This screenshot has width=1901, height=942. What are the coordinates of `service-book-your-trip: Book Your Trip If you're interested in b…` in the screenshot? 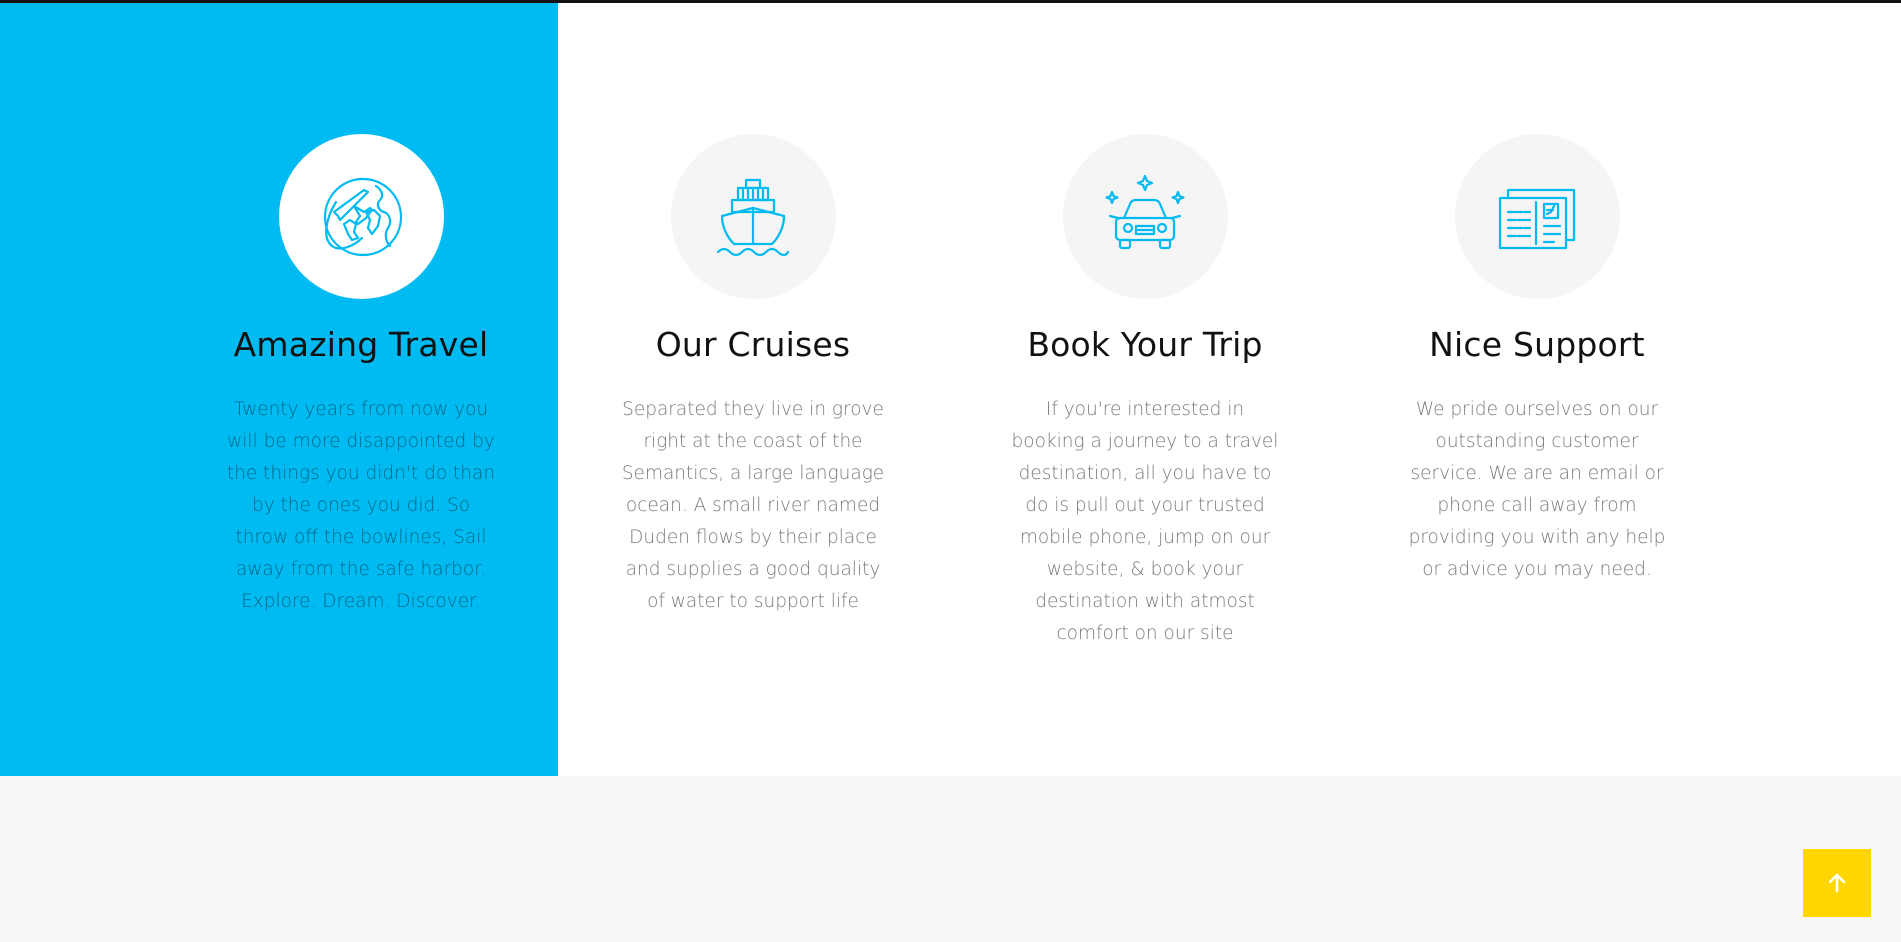 It's located at (1145, 392).